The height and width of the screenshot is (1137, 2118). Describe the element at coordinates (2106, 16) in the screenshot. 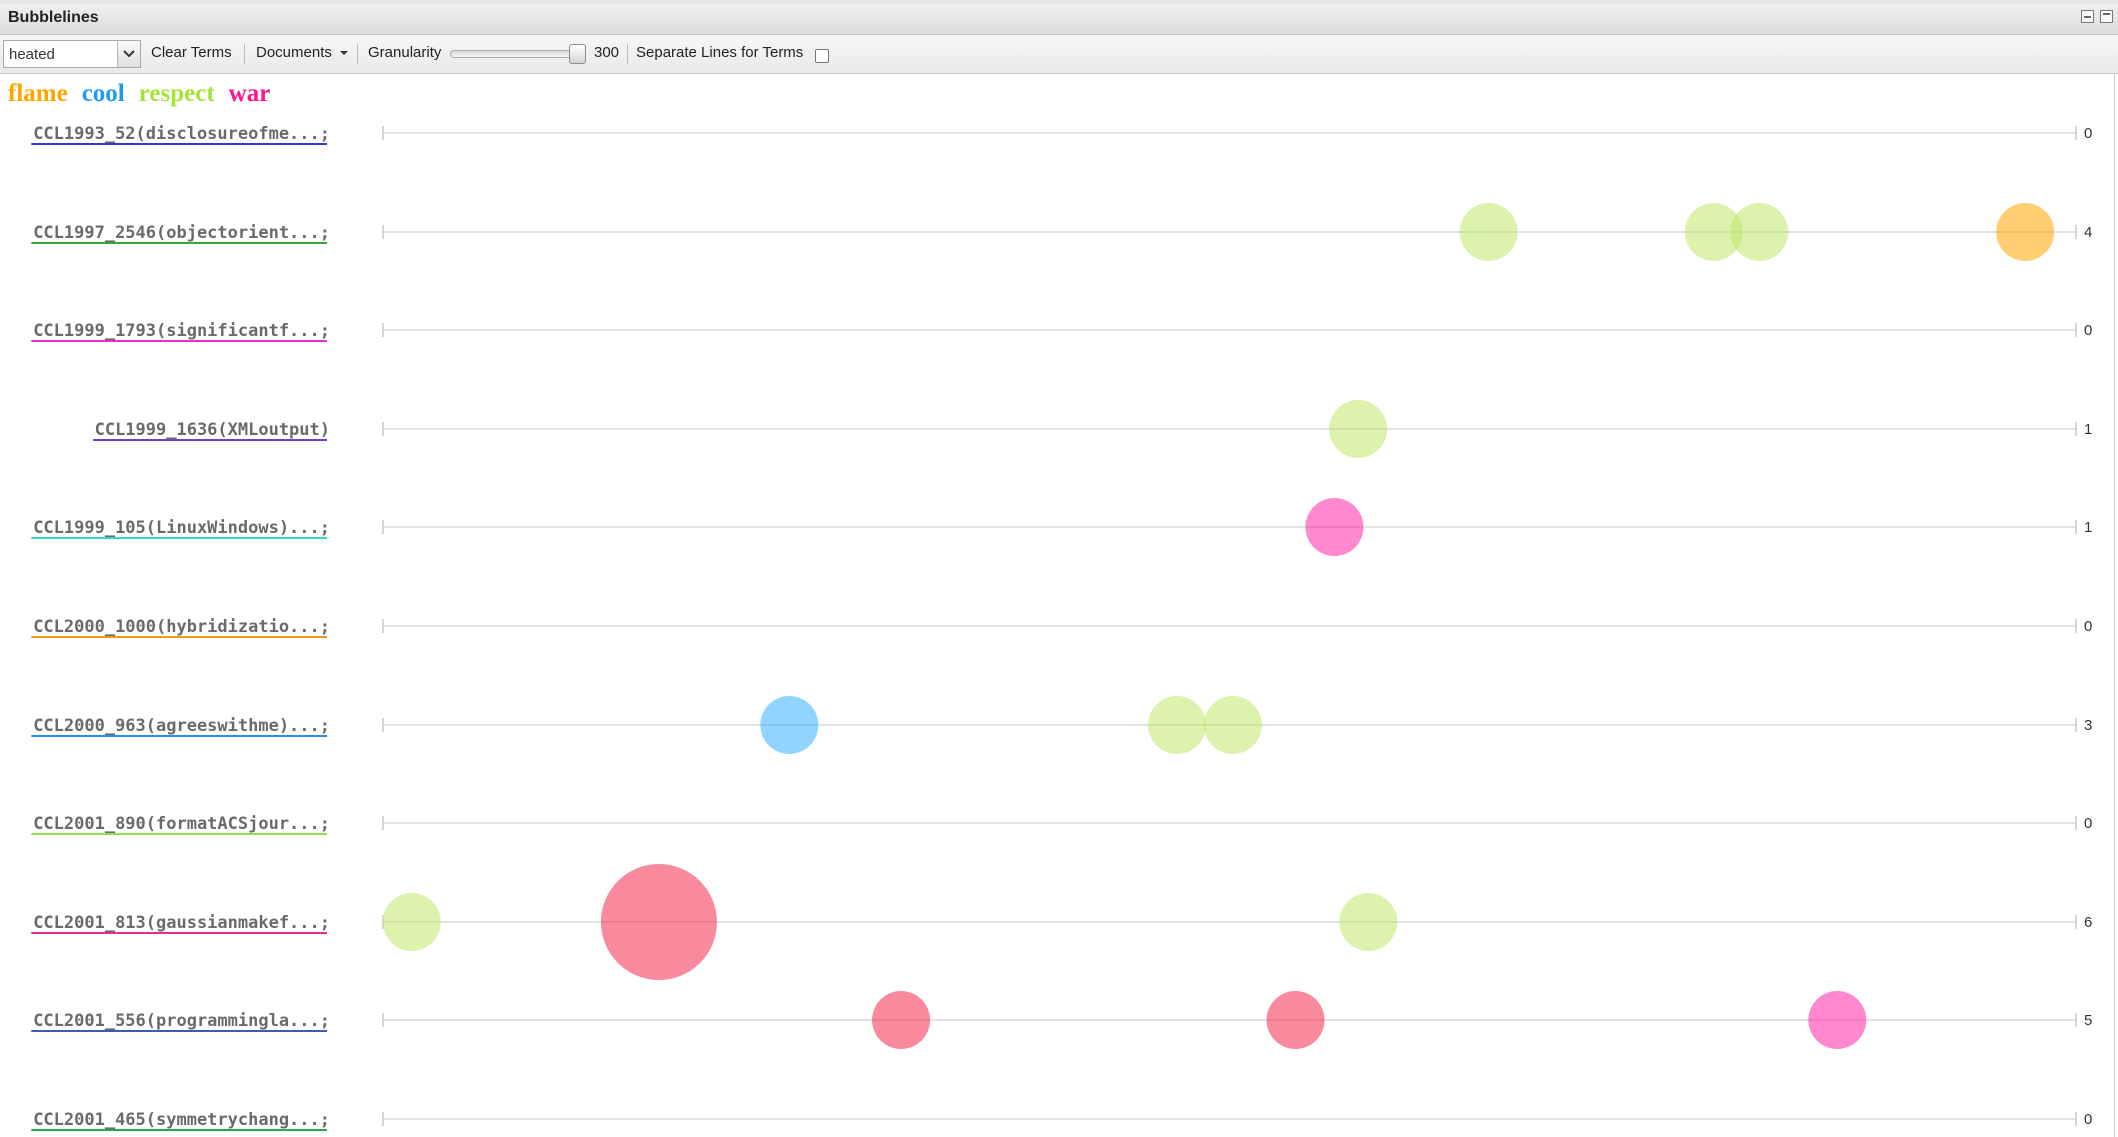

I see `maximize-icon` at that location.